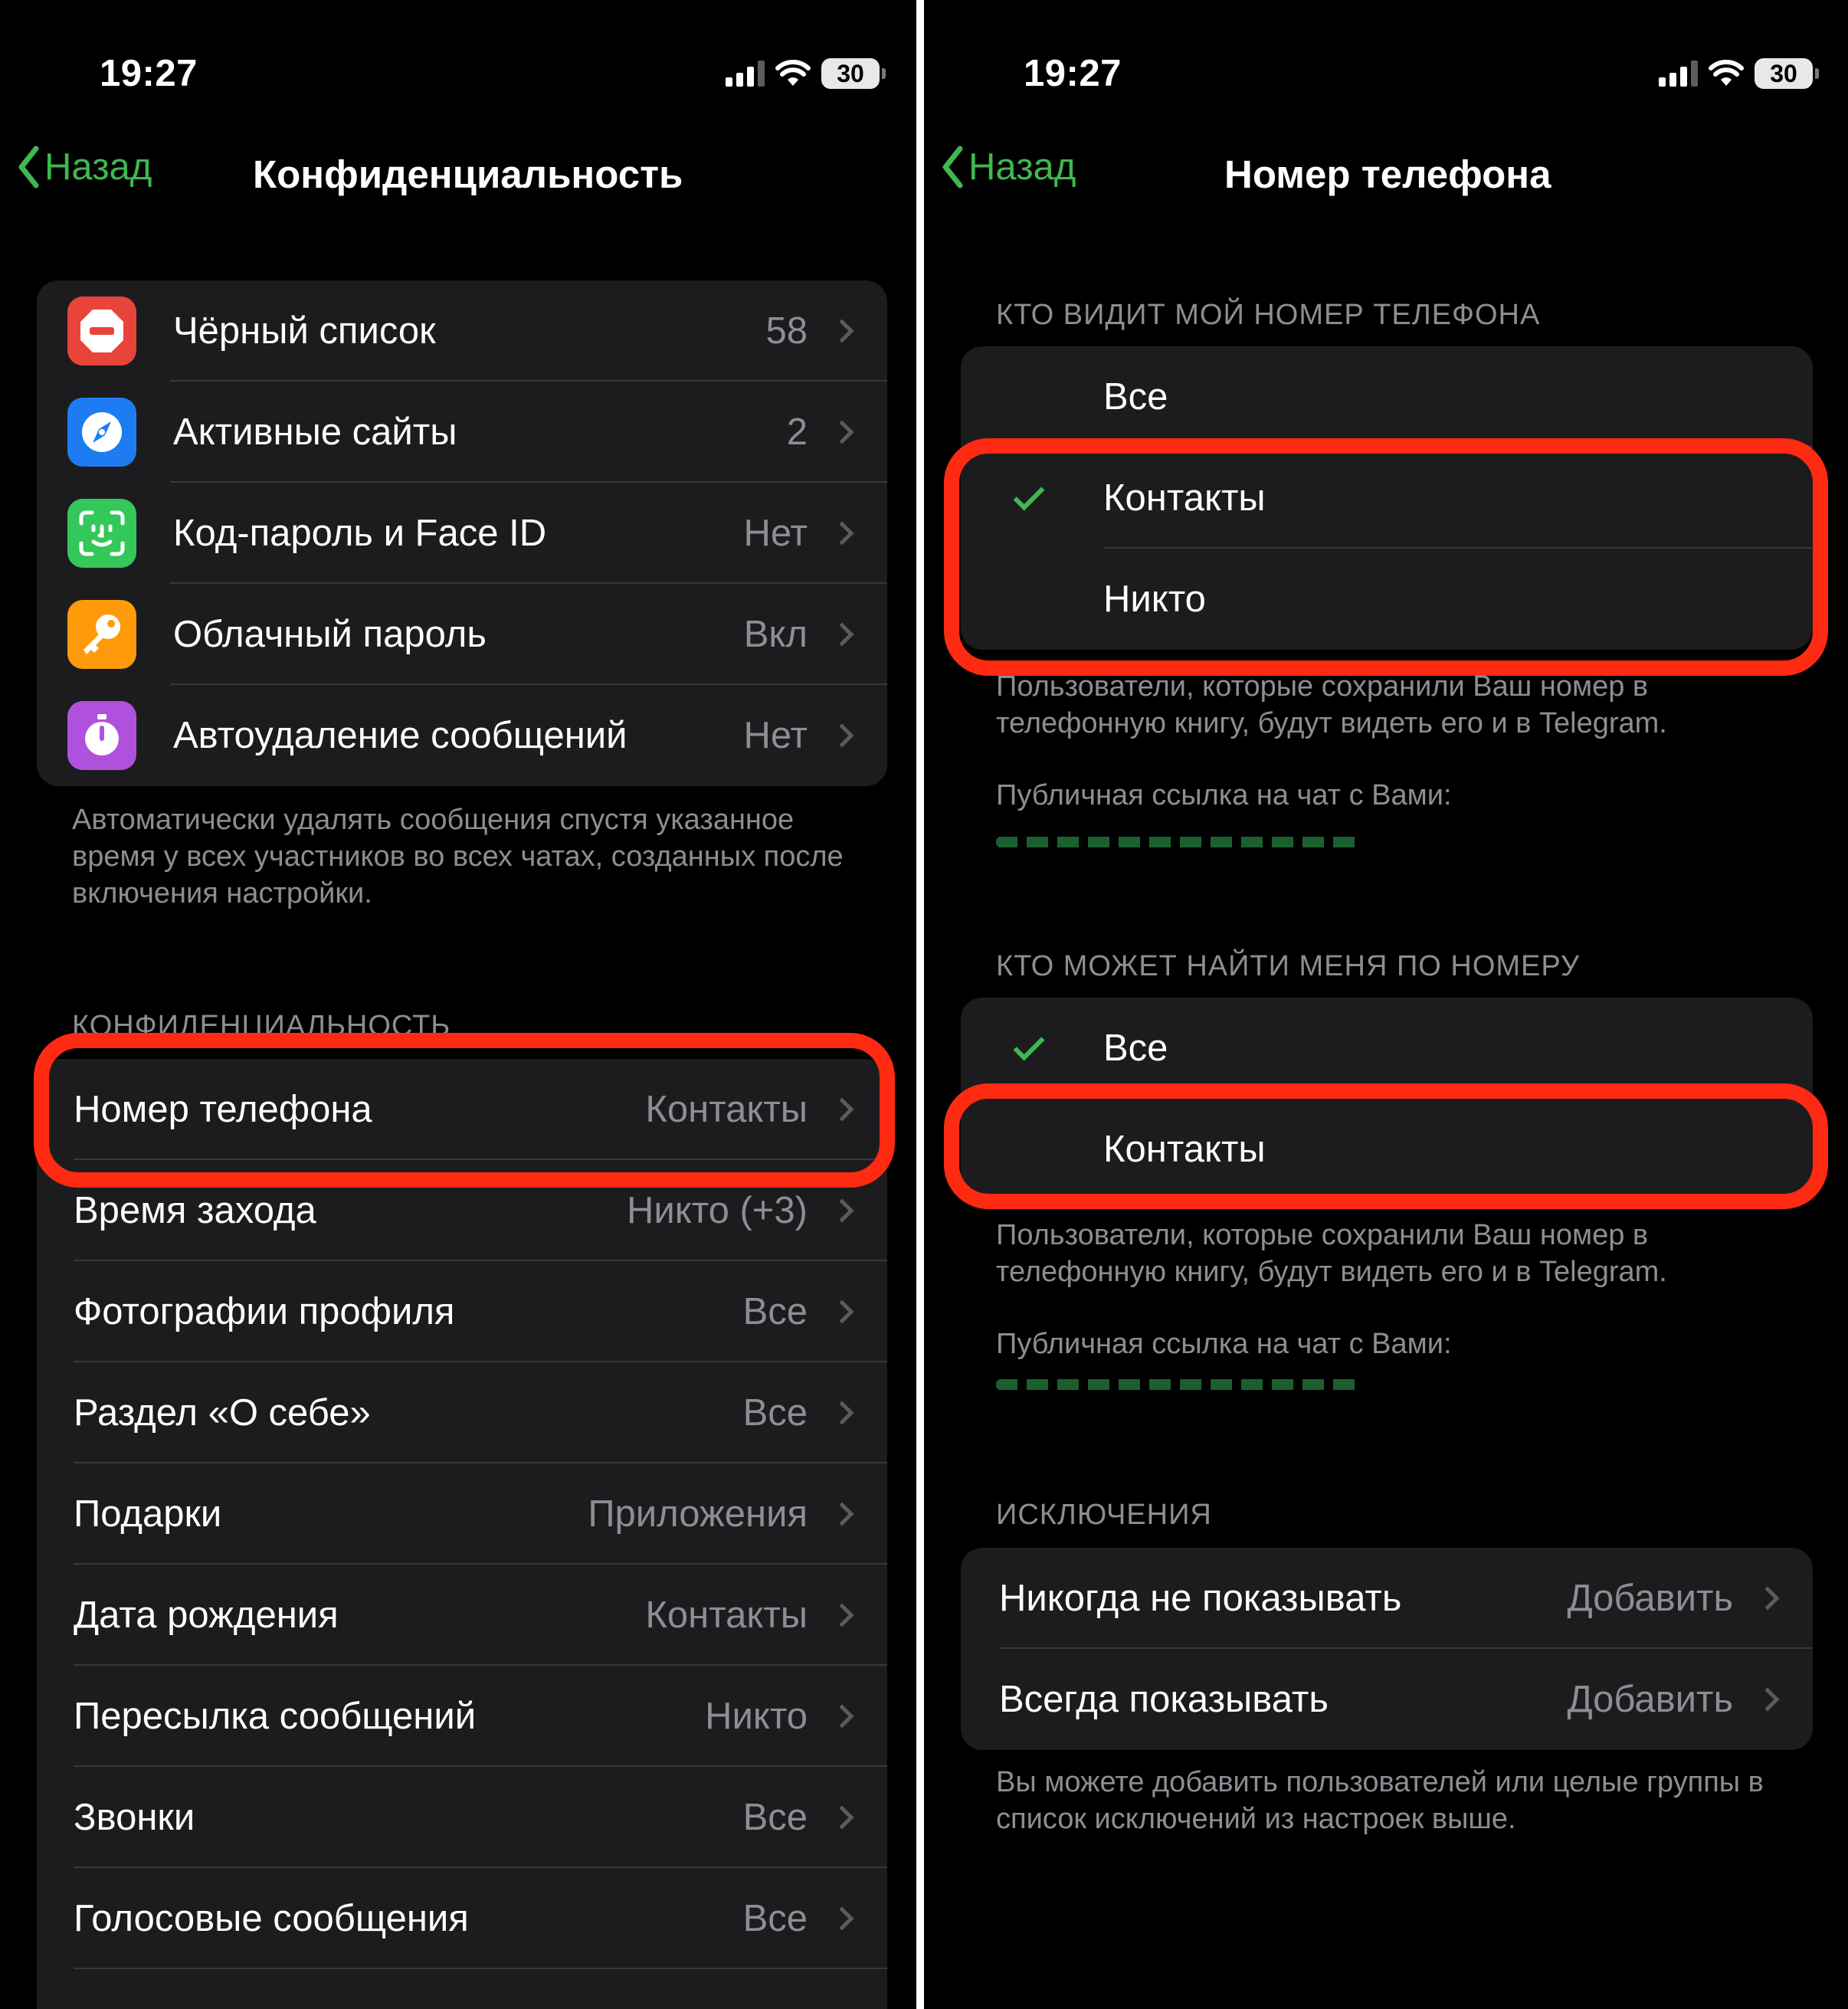 The width and height of the screenshot is (1848, 2009). Describe the element at coordinates (1268, 315) in the screenshot. I see `who-sees-header: КТО ВИДИТ МОЙ НОМЕР ТЕЛЕФОНА` at that location.